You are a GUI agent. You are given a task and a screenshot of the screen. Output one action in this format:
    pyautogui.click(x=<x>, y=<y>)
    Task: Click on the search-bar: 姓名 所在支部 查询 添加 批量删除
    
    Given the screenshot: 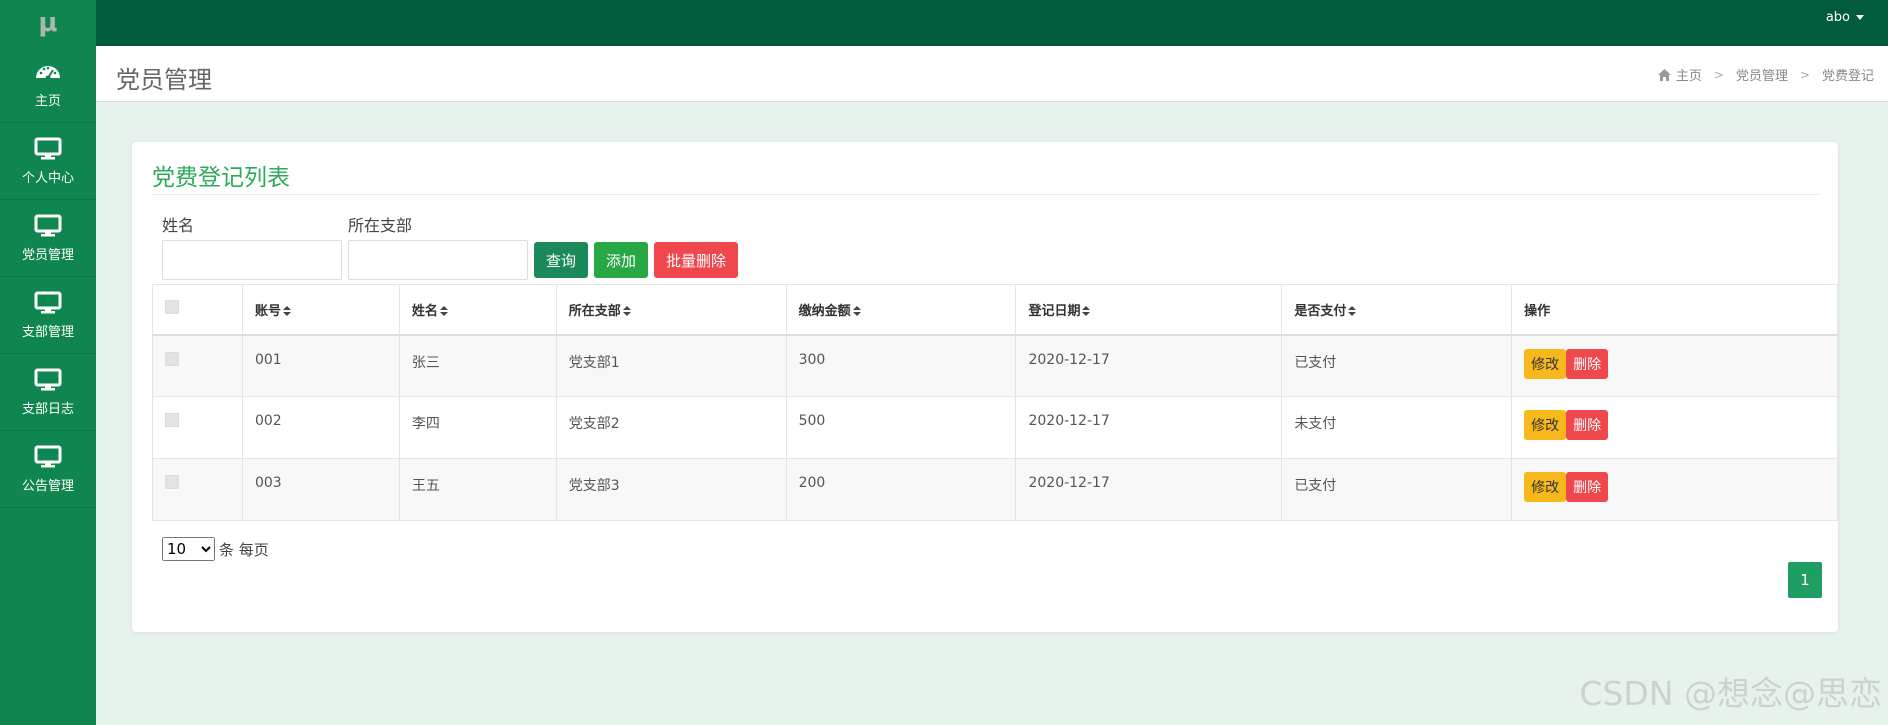 What is the action you would take?
    pyautogui.click(x=450, y=246)
    